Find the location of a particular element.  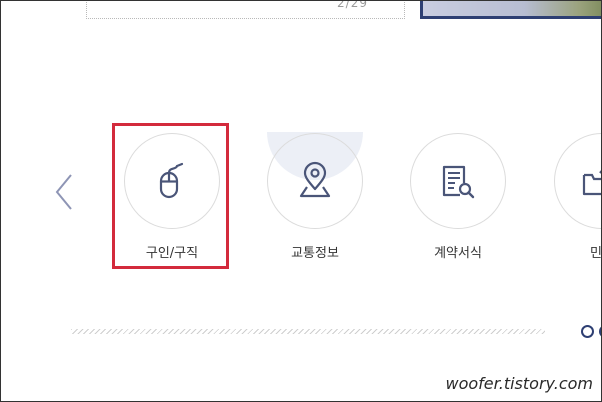

notice-page-indicator: 2/29 is located at coordinates (352, 5).